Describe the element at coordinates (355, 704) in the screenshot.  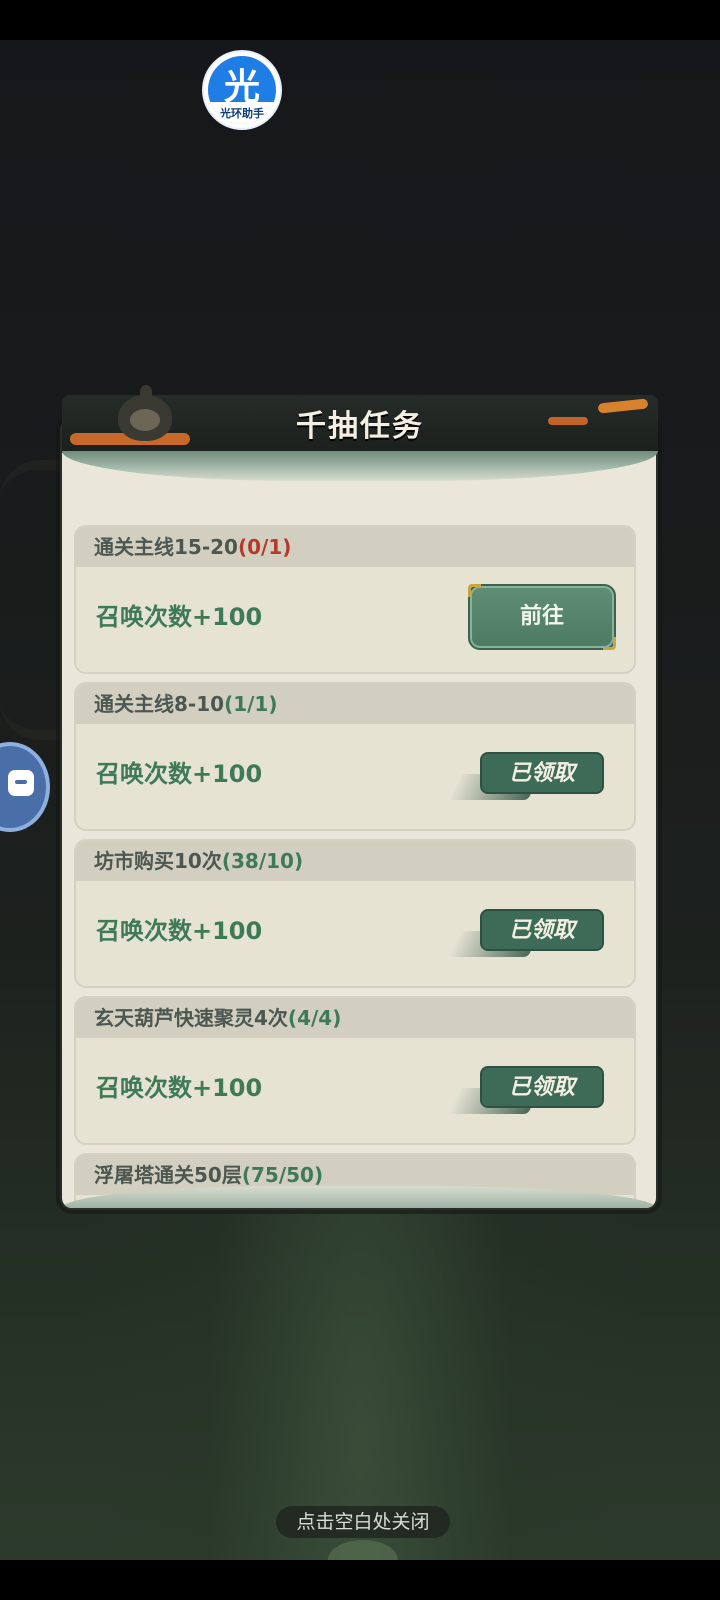
I see `task-title: 通关主线8-10(1/1)` at that location.